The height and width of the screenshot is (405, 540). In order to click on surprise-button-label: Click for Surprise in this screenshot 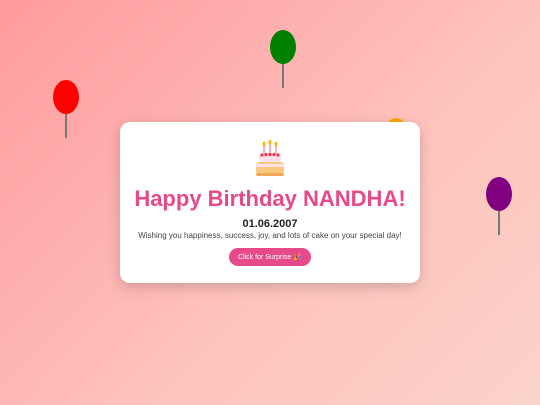, I will do `click(265, 257)`.